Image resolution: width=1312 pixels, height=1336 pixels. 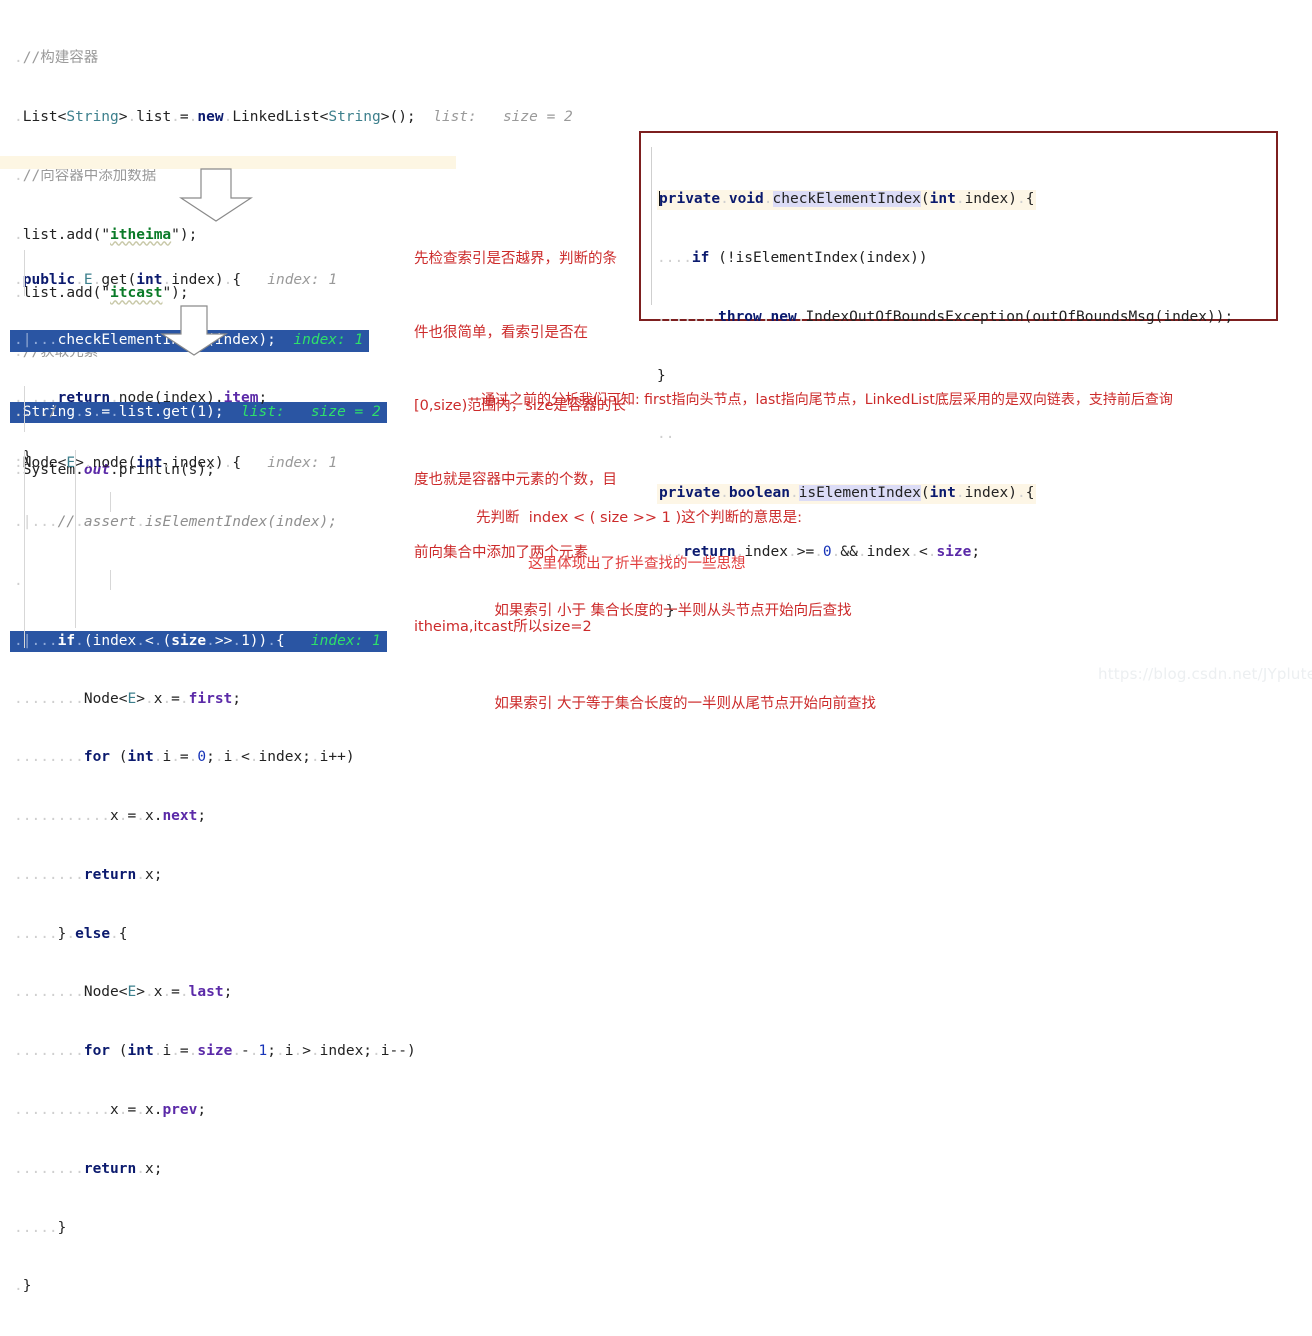 What do you see at coordinates (664, 611) in the screenshot?
I see `note-line: 如果索引 小于 集合长度的一半则从头节点开始向后查找` at bounding box center [664, 611].